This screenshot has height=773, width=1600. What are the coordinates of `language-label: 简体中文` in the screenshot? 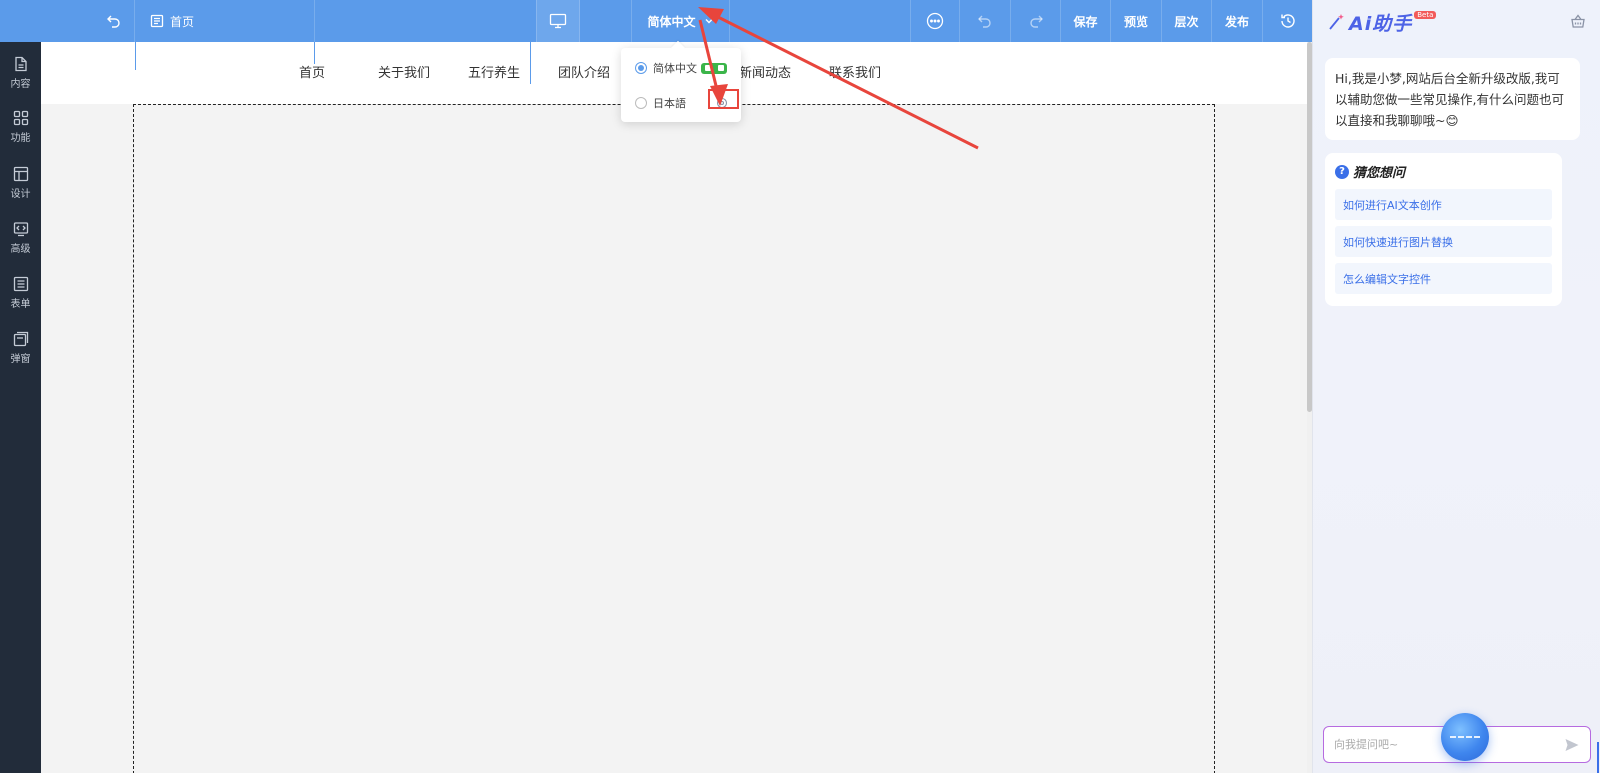 It's located at (671, 21).